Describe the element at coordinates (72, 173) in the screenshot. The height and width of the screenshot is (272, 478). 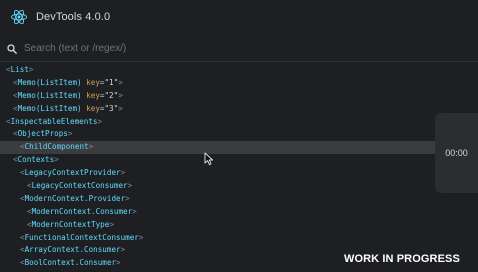
I see `component-name: LegacyContextProvider` at that location.